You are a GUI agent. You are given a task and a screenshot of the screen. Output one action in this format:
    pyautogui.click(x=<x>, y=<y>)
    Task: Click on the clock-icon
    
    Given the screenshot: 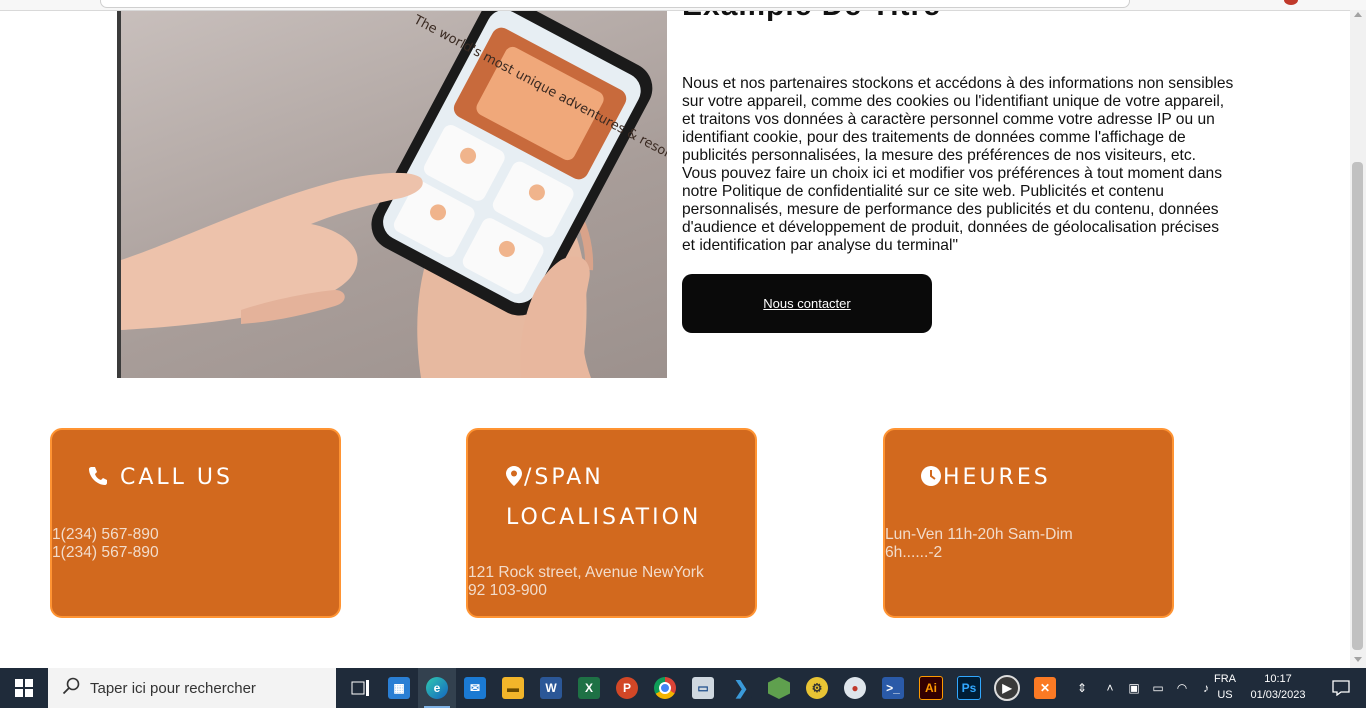 What is the action you would take?
    pyautogui.click(x=931, y=480)
    